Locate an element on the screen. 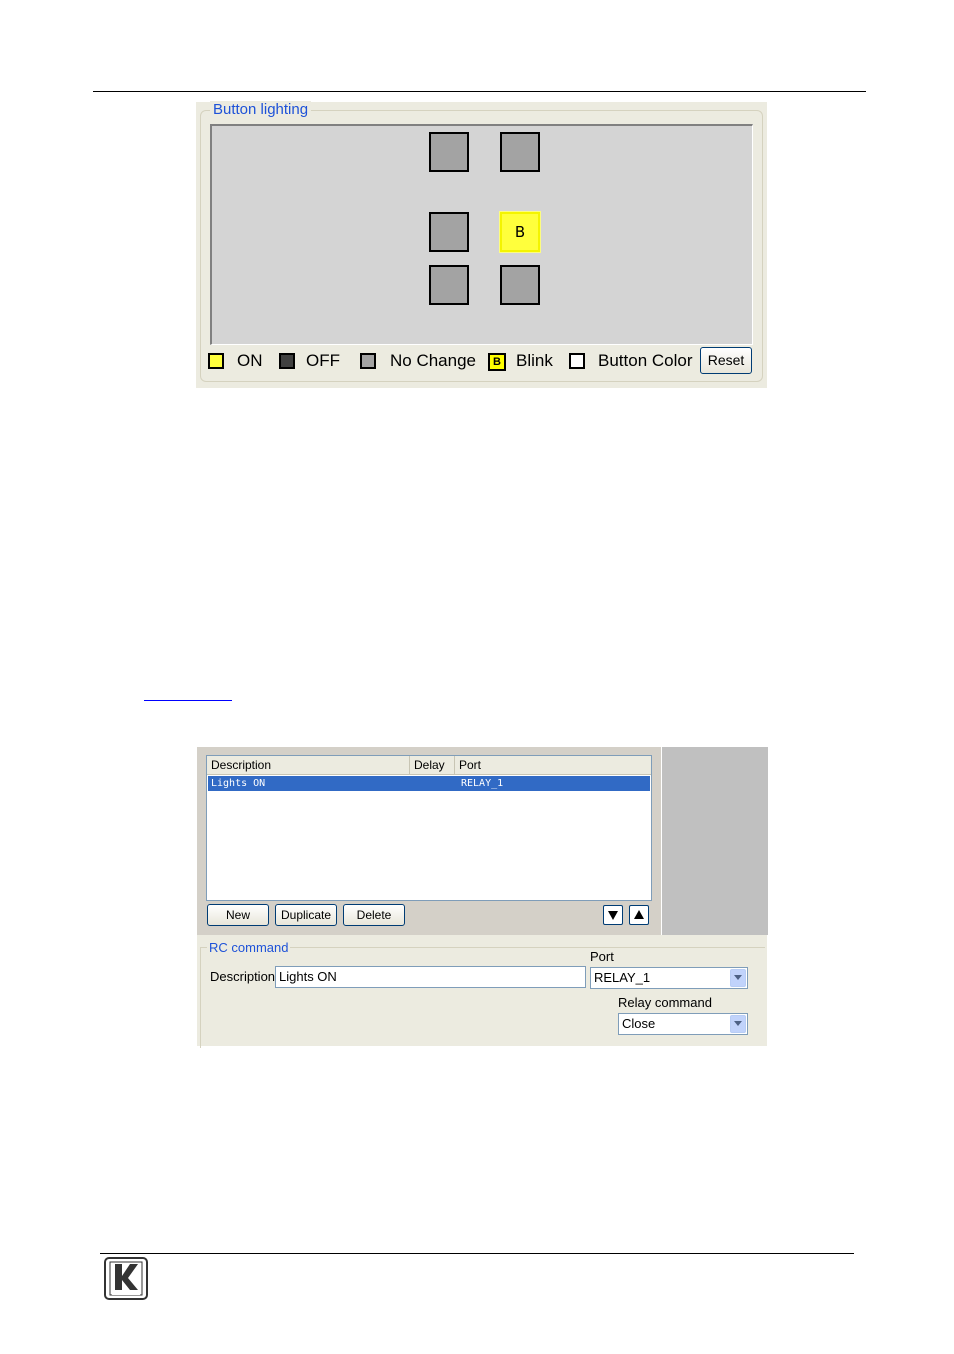 The image size is (954, 1354). panel-button-4-blink: B is located at coordinates (520, 232).